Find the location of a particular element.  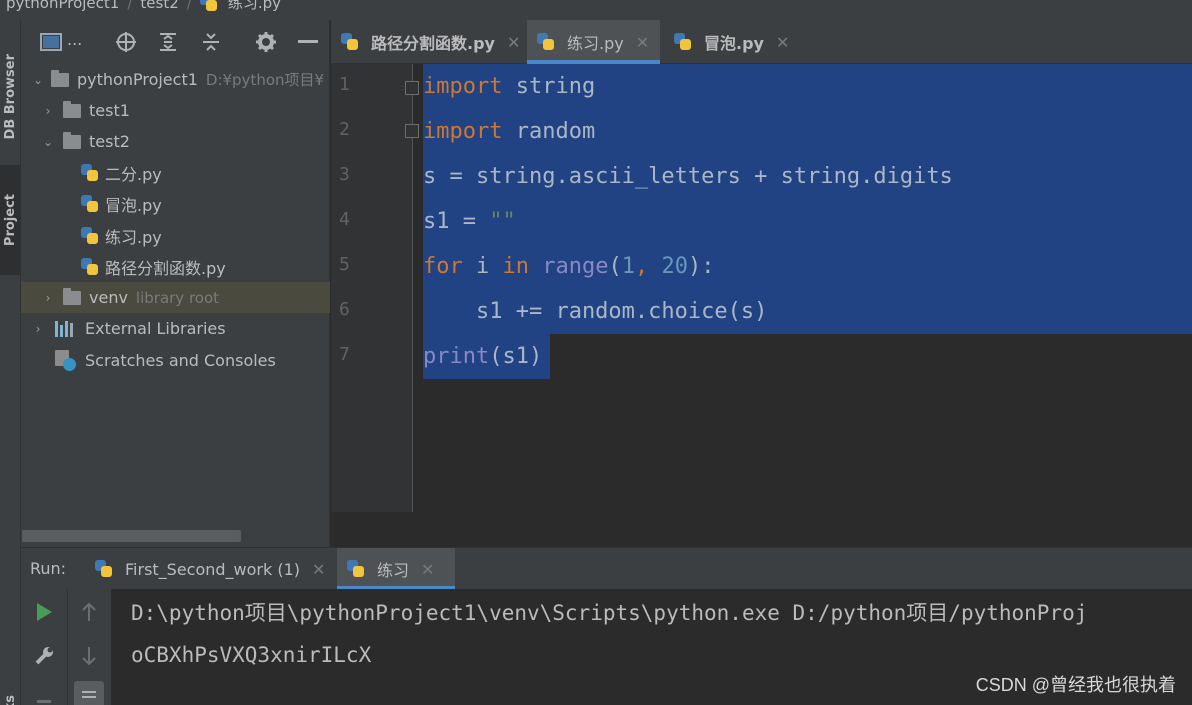

run-label: Run: is located at coordinates (48, 568).